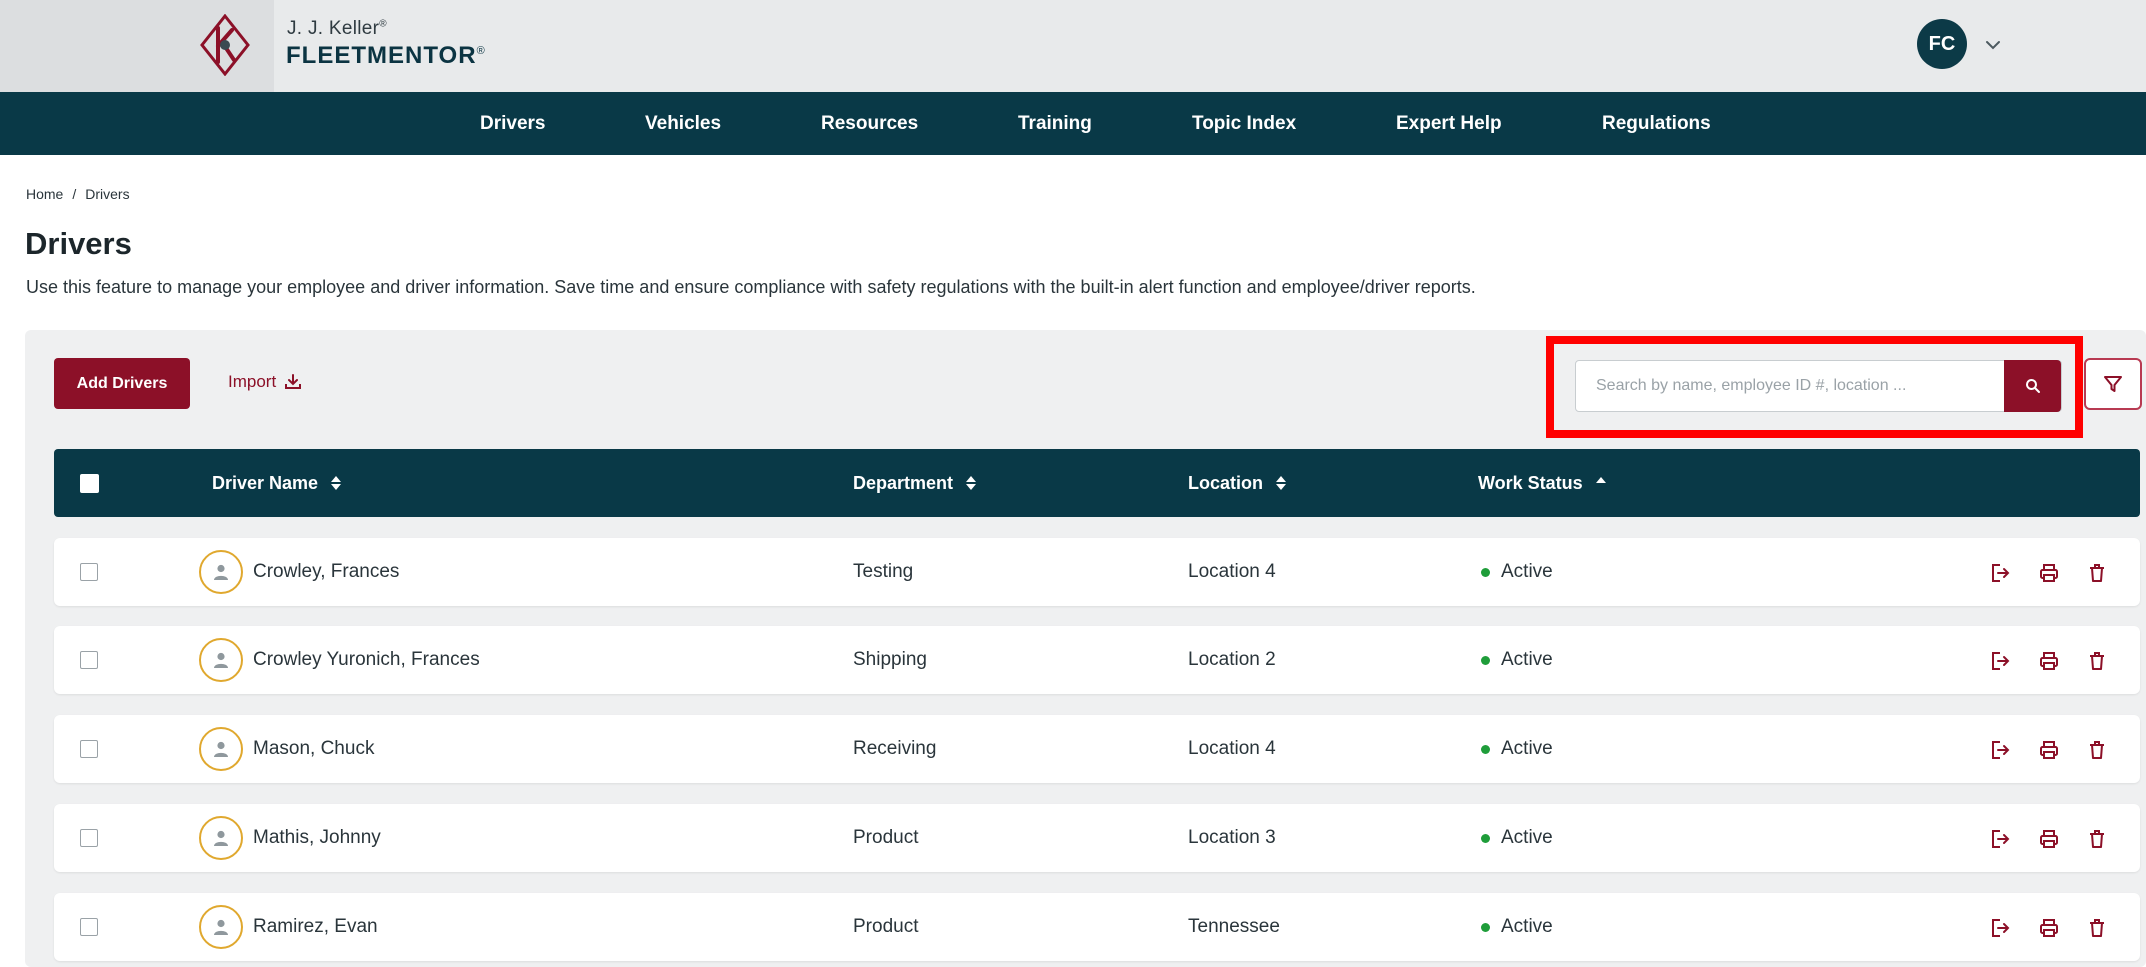  I want to click on chevron-down-icon, so click(1993, 45).